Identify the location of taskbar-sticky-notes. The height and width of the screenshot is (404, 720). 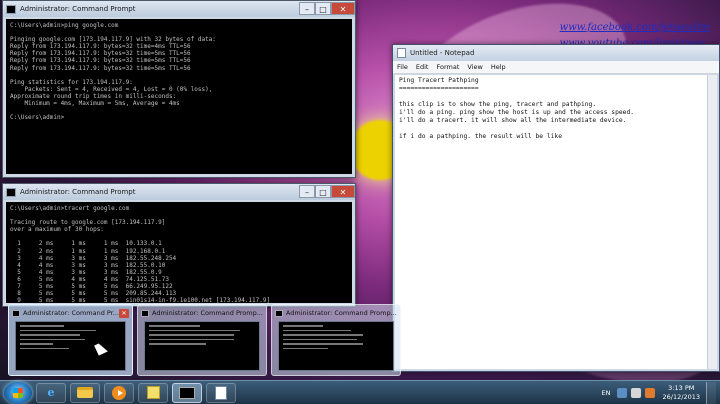
(153, 392).